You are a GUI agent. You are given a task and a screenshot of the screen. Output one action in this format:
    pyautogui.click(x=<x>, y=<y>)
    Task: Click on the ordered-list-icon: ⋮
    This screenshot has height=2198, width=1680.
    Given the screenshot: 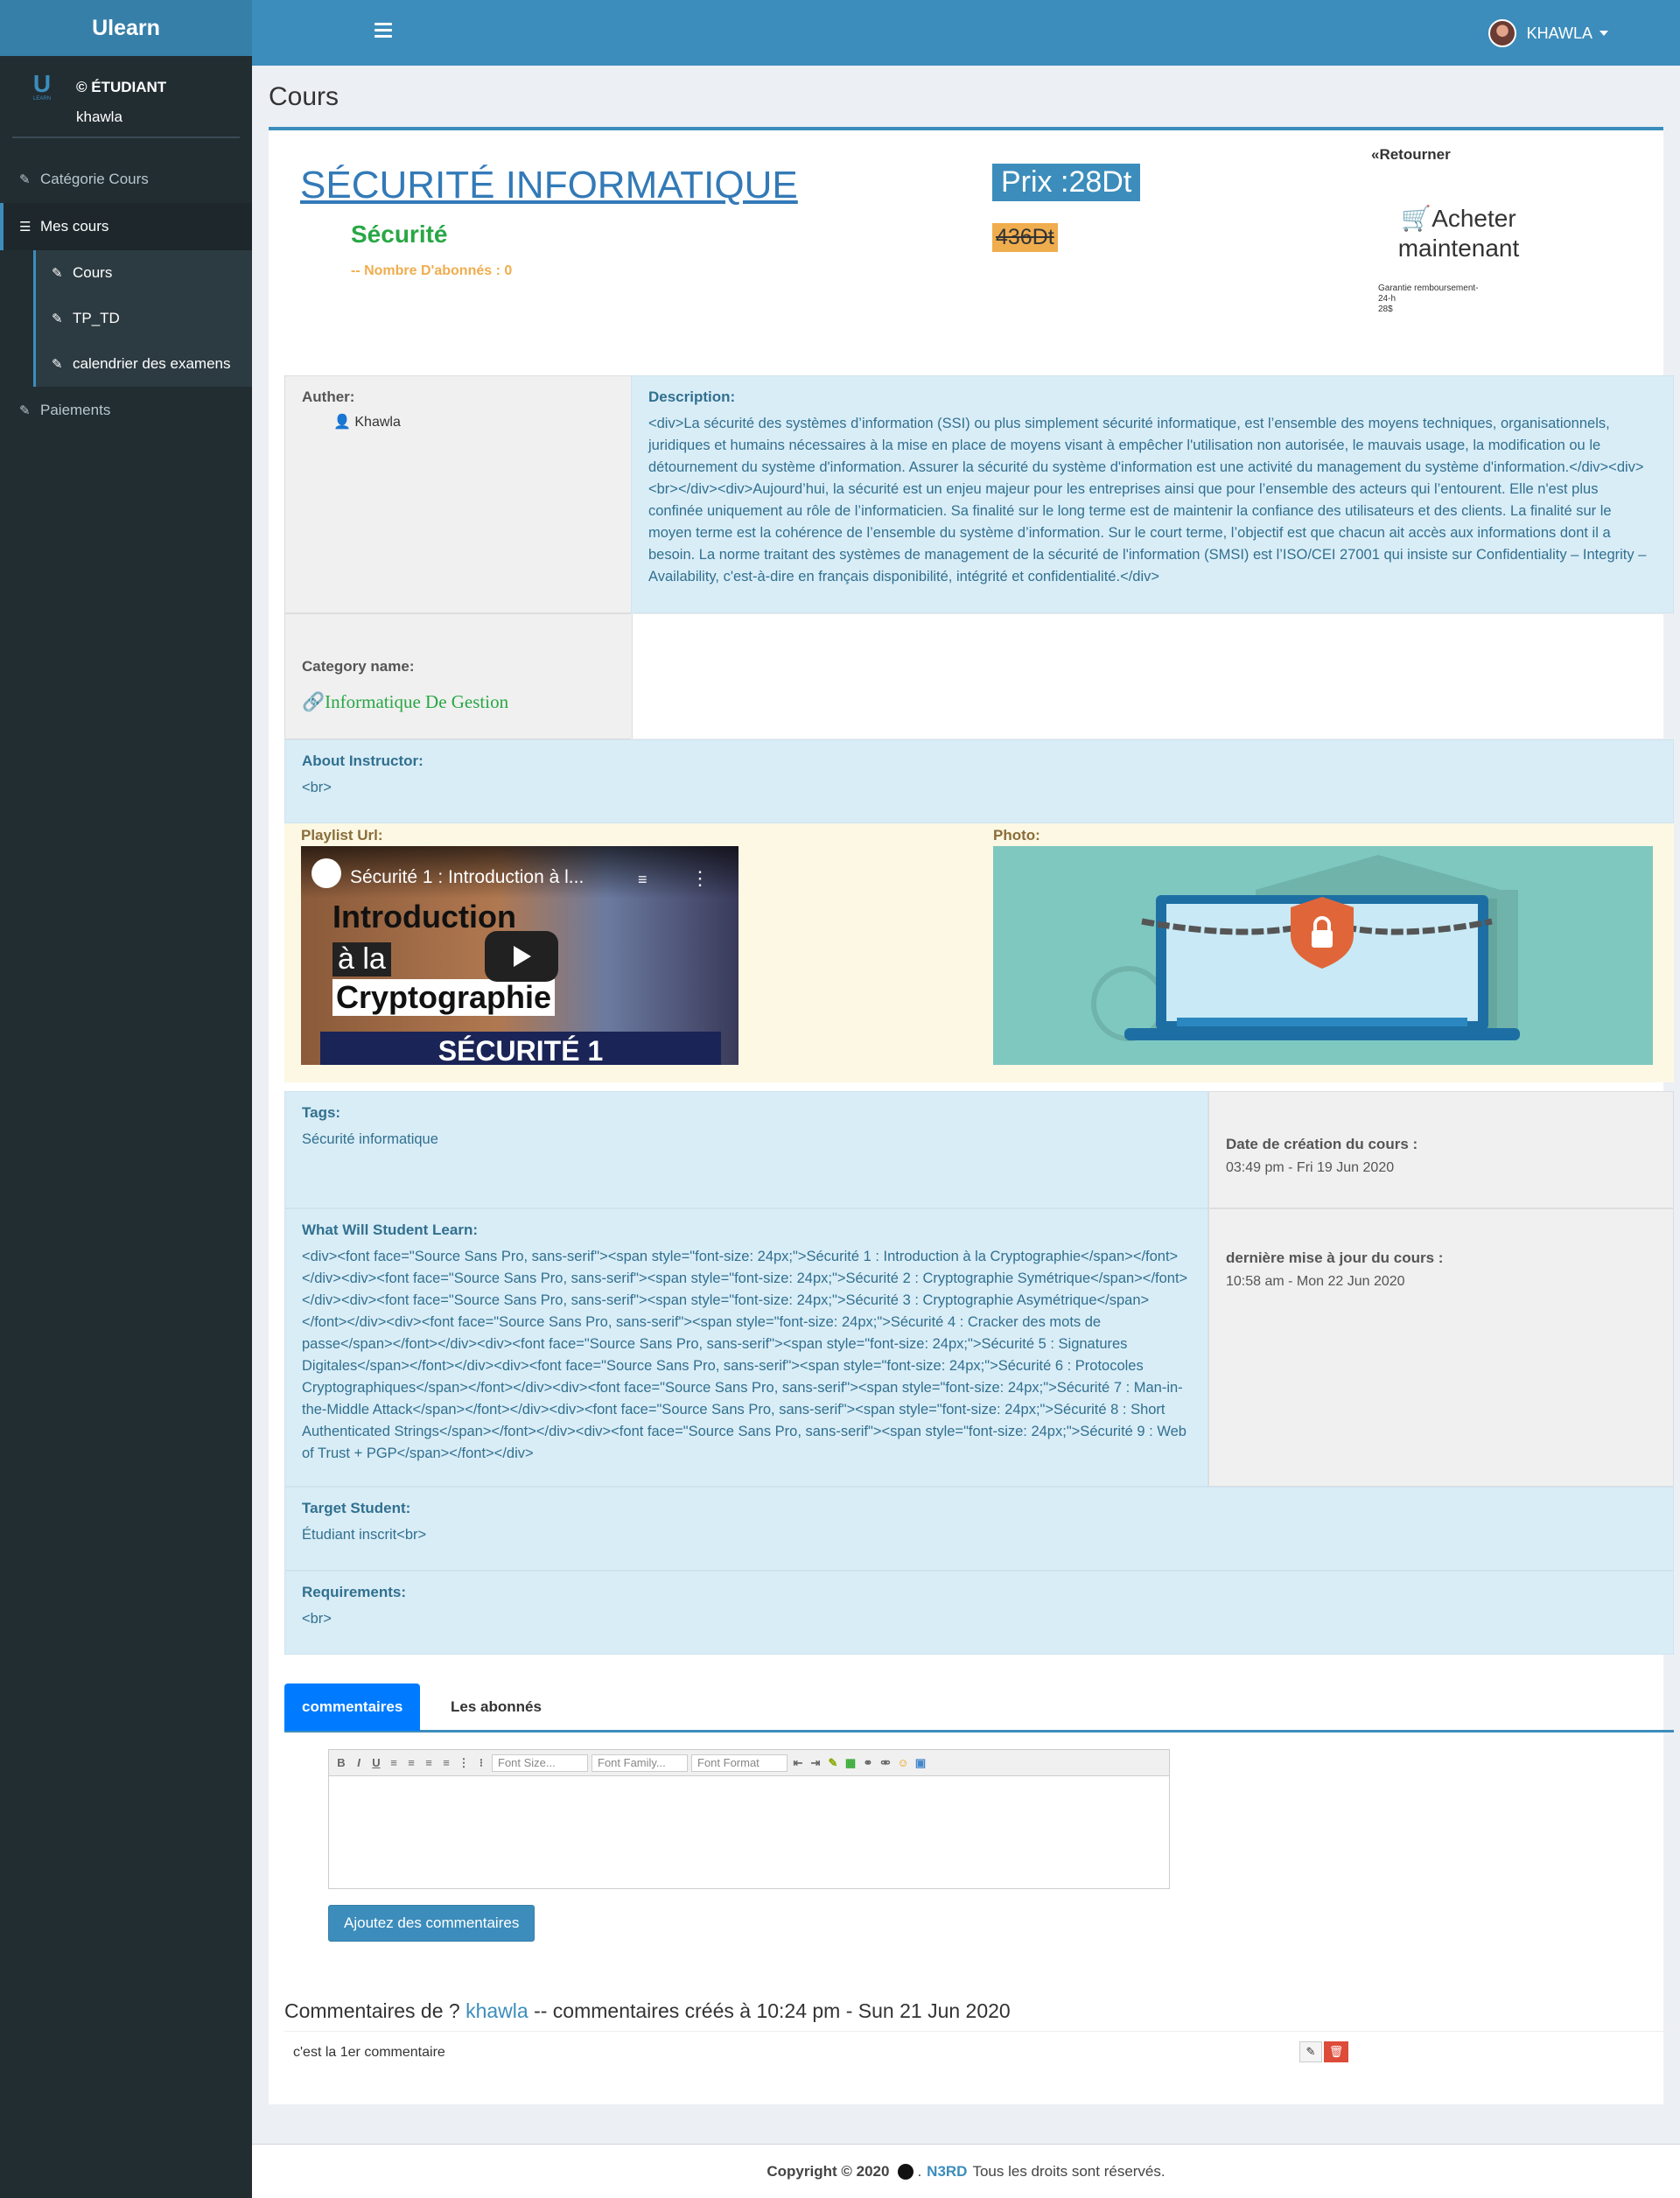 What is the action you would take?
    pyautogui.click(x=464, y=1763)
    